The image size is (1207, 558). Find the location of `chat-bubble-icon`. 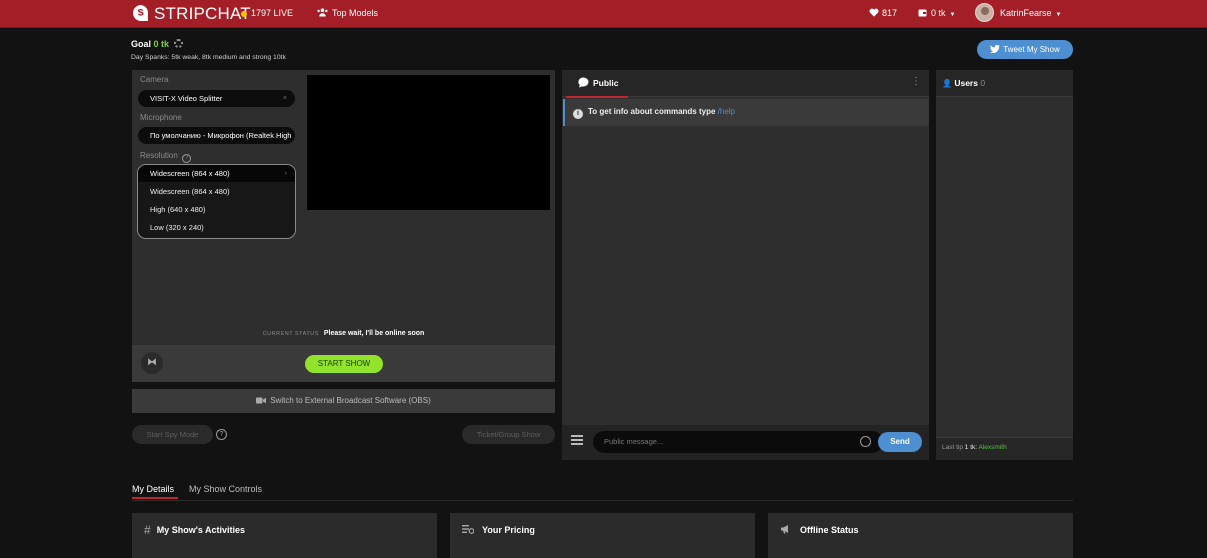

chat-bubble-icon is located at coordinates (583, 82).